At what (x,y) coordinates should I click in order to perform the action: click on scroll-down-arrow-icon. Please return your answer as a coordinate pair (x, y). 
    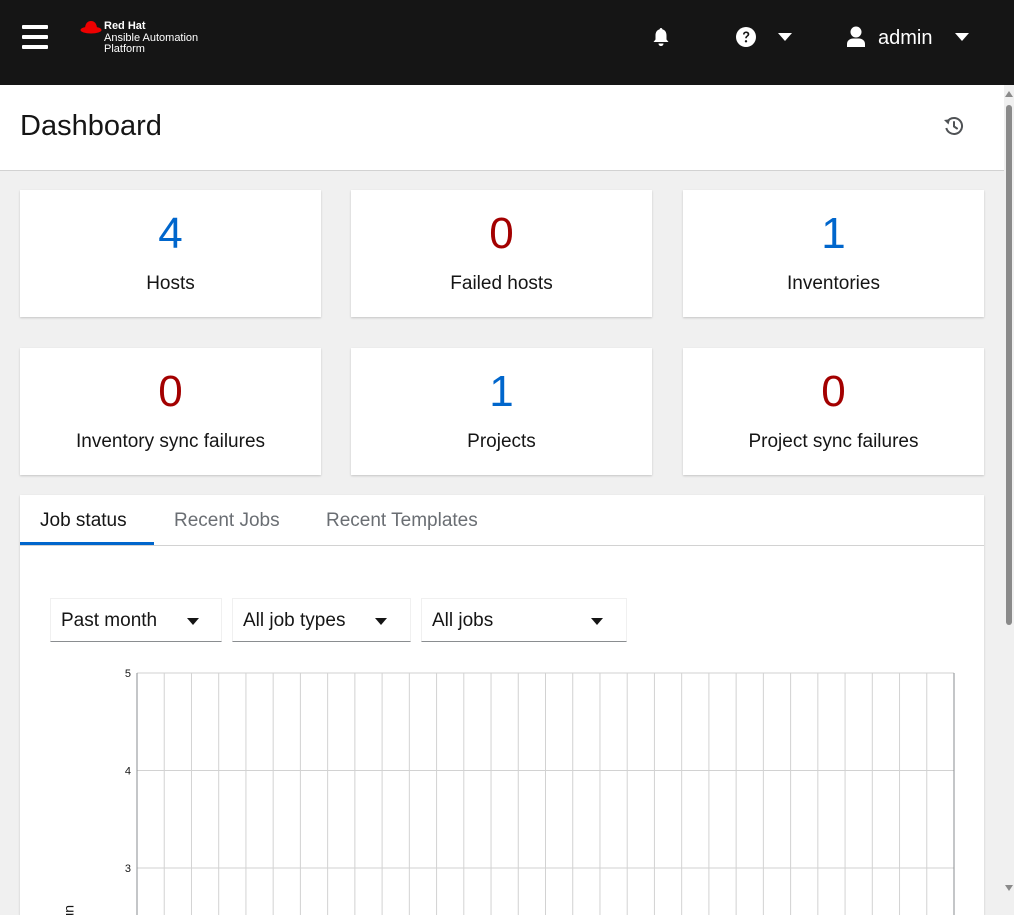
    Looking at the image, I should click on (1009, 888).